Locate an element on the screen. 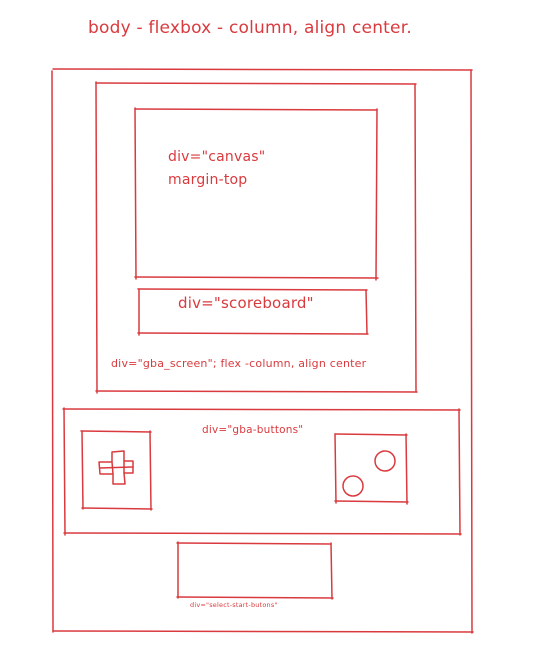 The height and width of the screenshot is (661, 554). dpad-box is located at coordinates (116, 470).